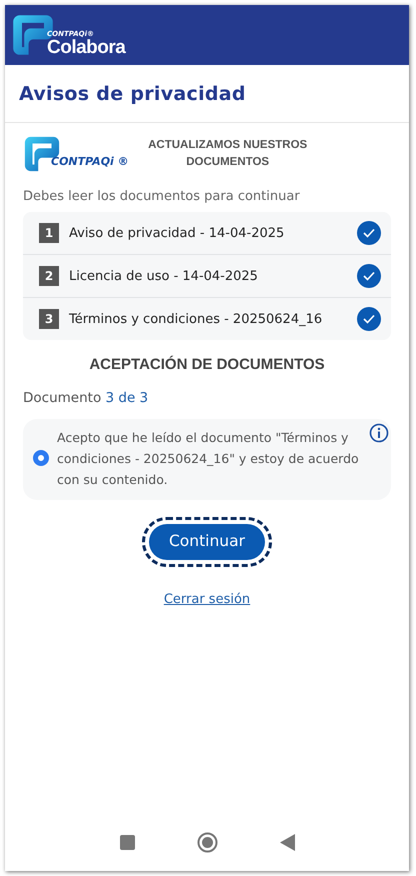 The image size is (416, 876). Describe the element at coordinates (379, 432) in the screenshot. I see `info-icon` at that location.